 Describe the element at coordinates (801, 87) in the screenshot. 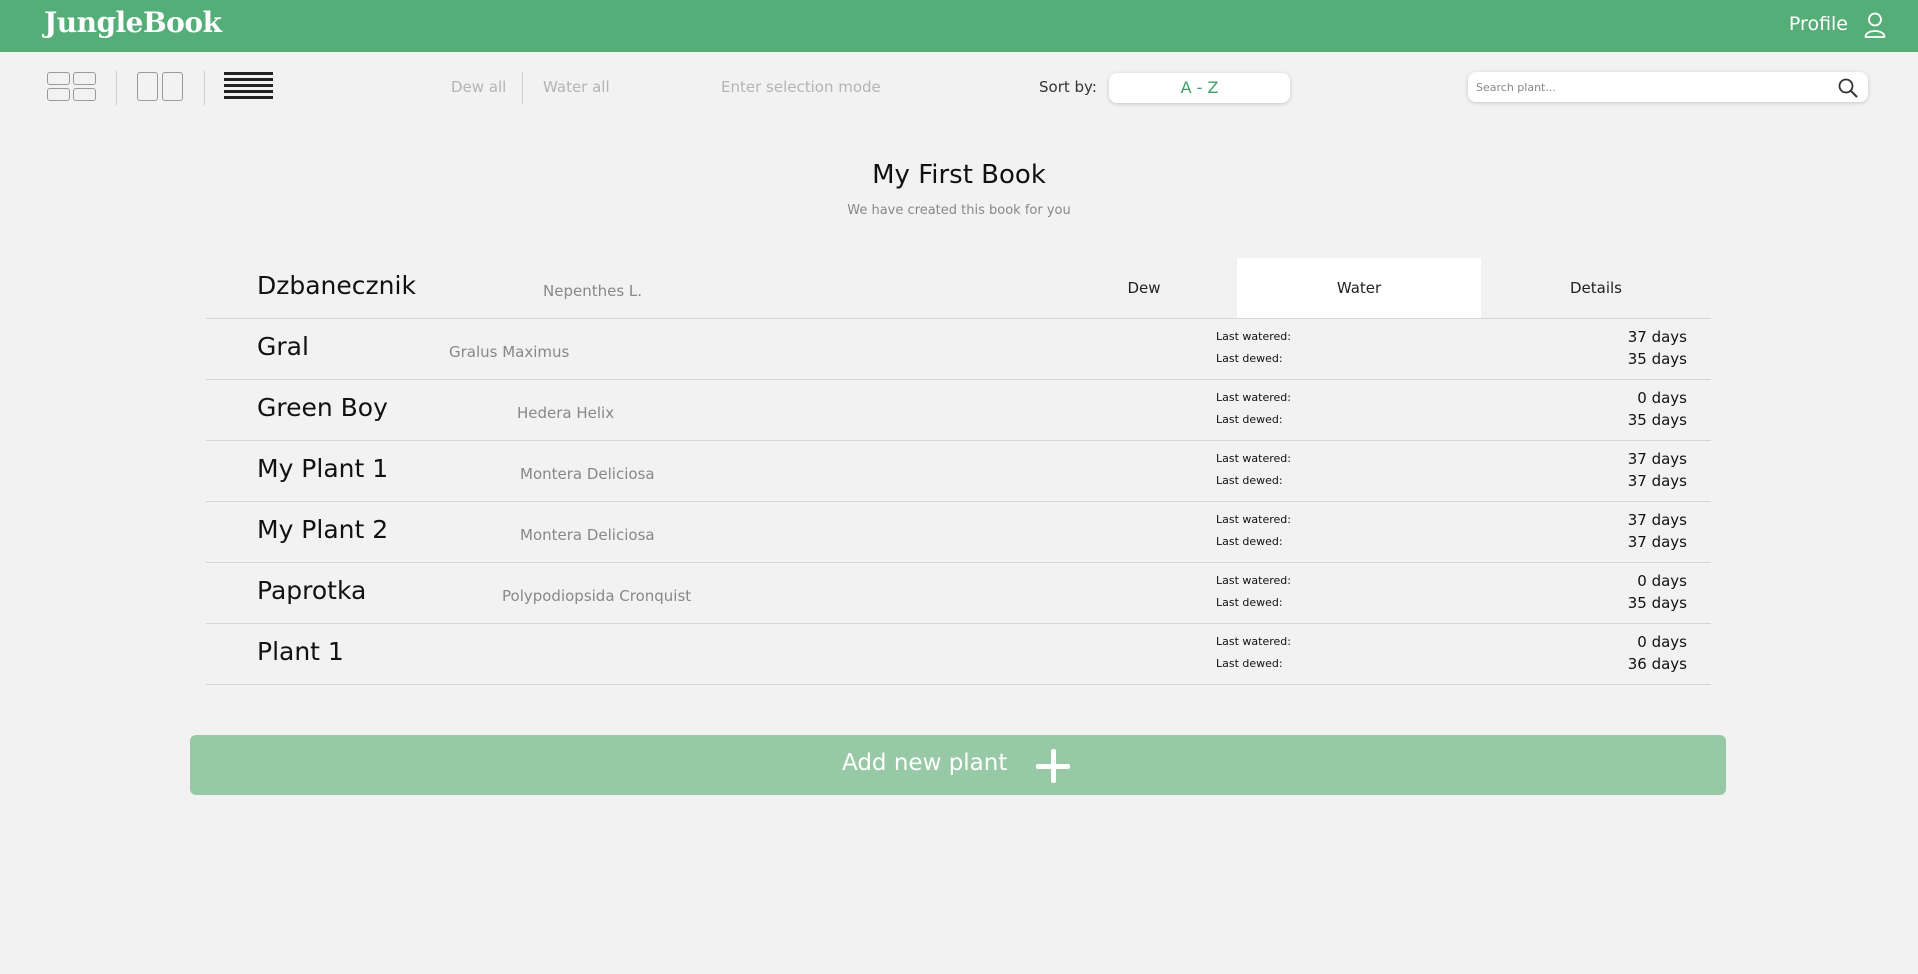

I see `selection-mode-button: Enter selection mode` at that location.